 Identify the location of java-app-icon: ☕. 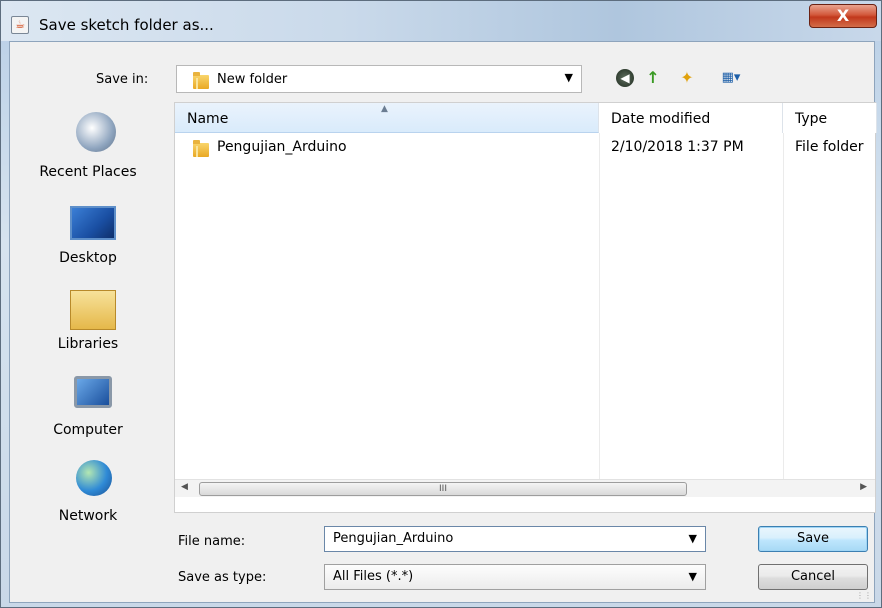
(20, 25).